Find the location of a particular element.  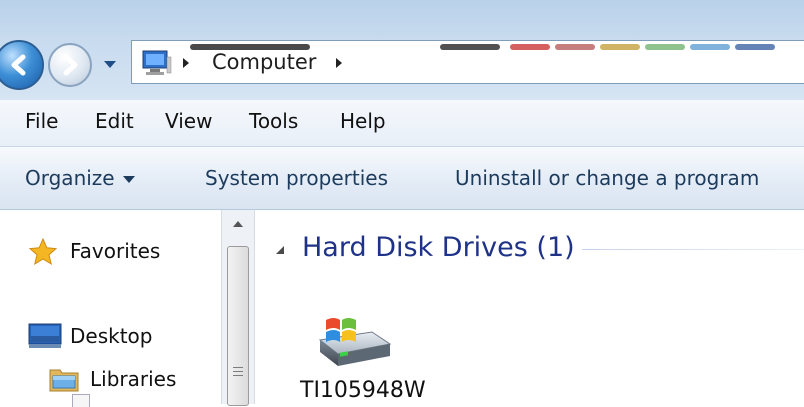

drive-label: TI105948W is located at coordinates (363, 390).